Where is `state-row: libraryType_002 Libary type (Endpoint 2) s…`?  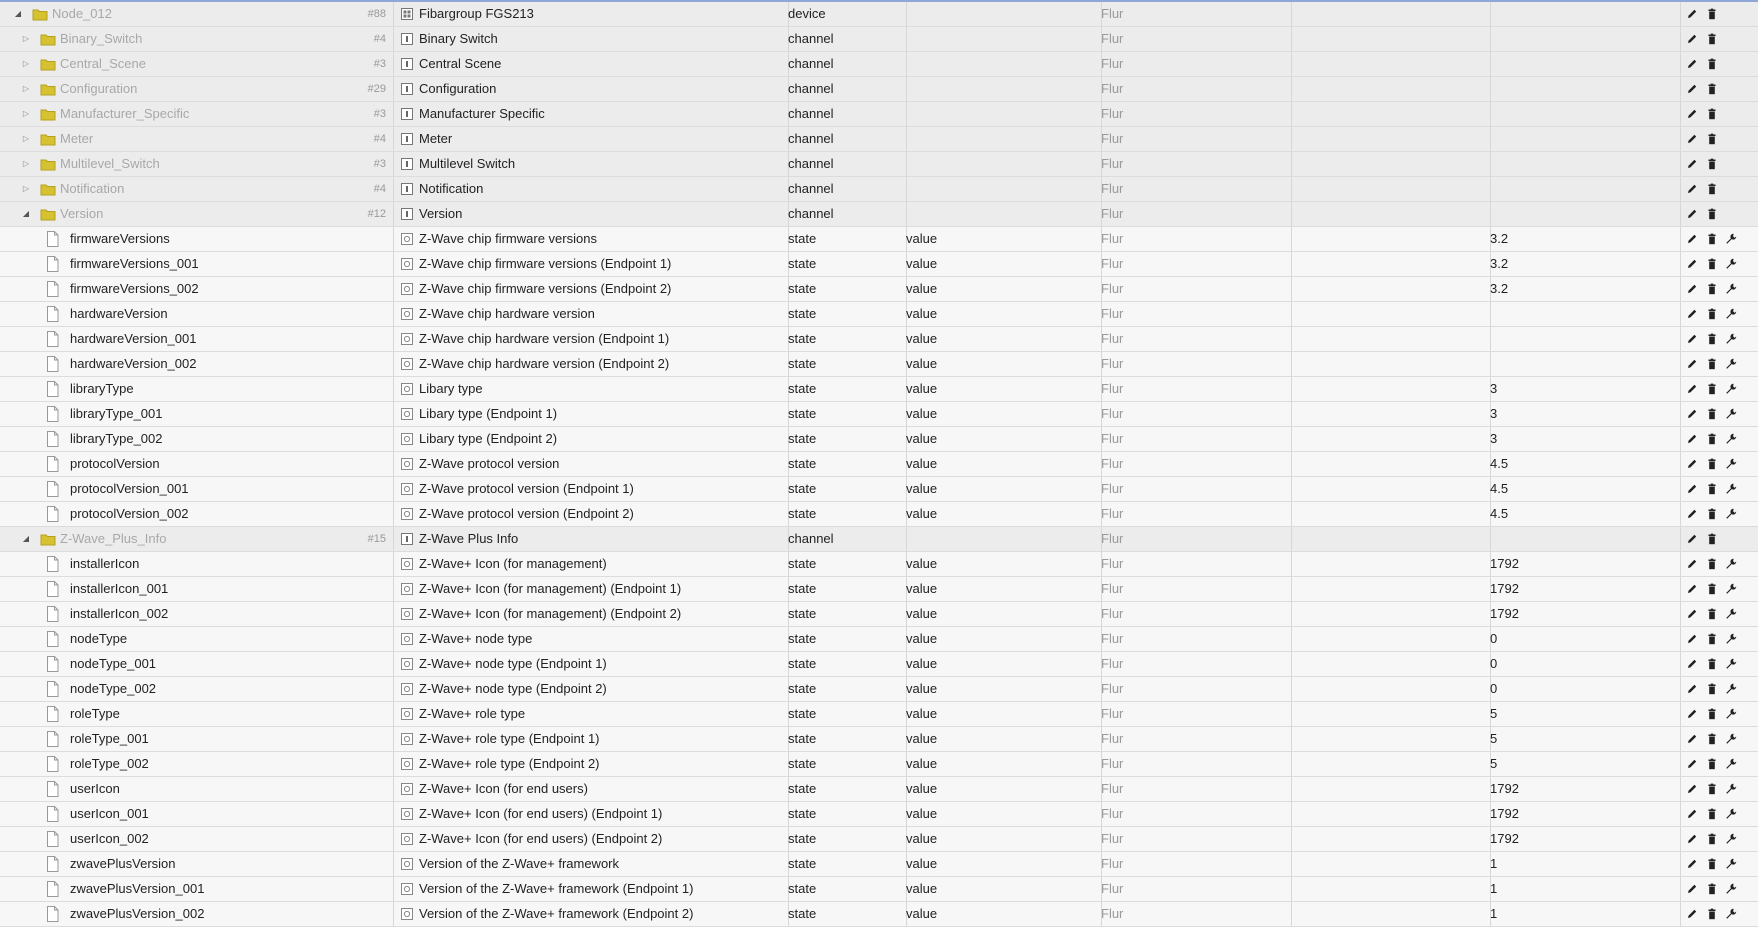
state-row: libraryType_002 Libary type (Endpoint 2) s… is located at coordinates (879, 439).